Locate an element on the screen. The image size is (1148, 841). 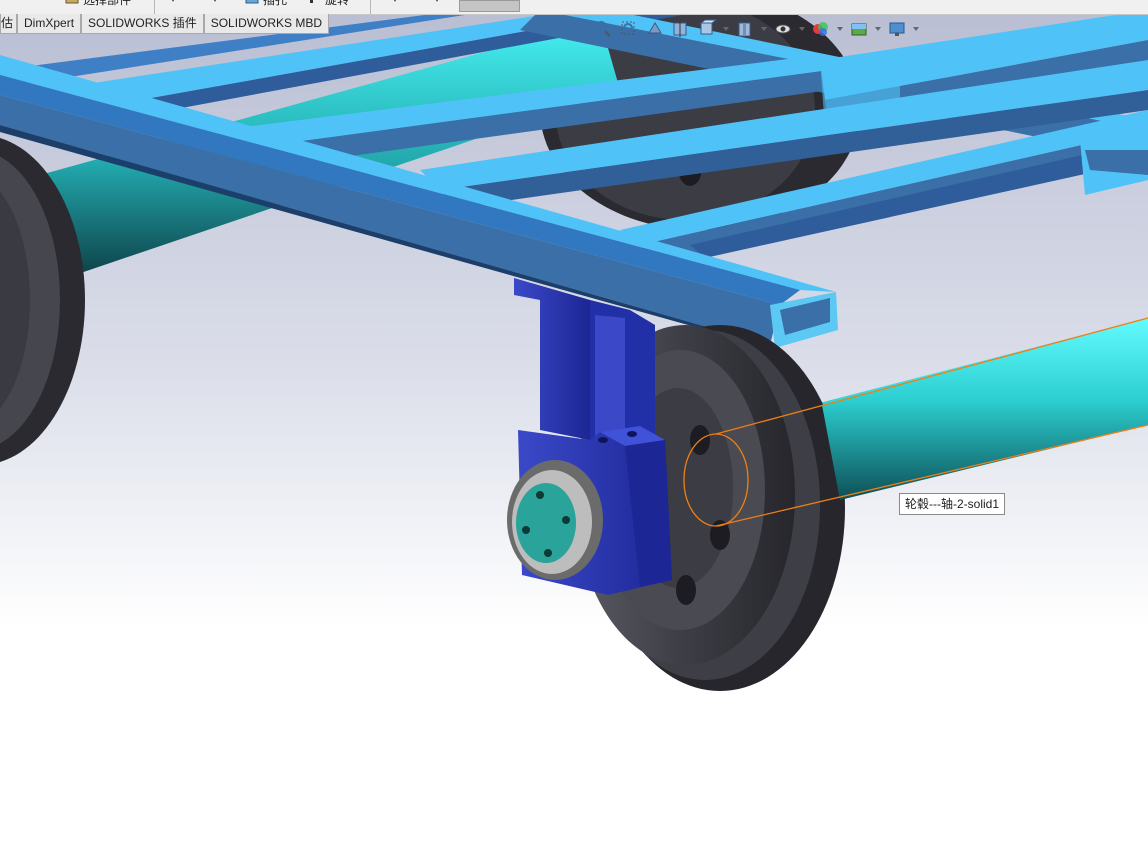
tab-solidworks-mbd: SOLIDWORKS MBD is located at coordinates (266, 24).